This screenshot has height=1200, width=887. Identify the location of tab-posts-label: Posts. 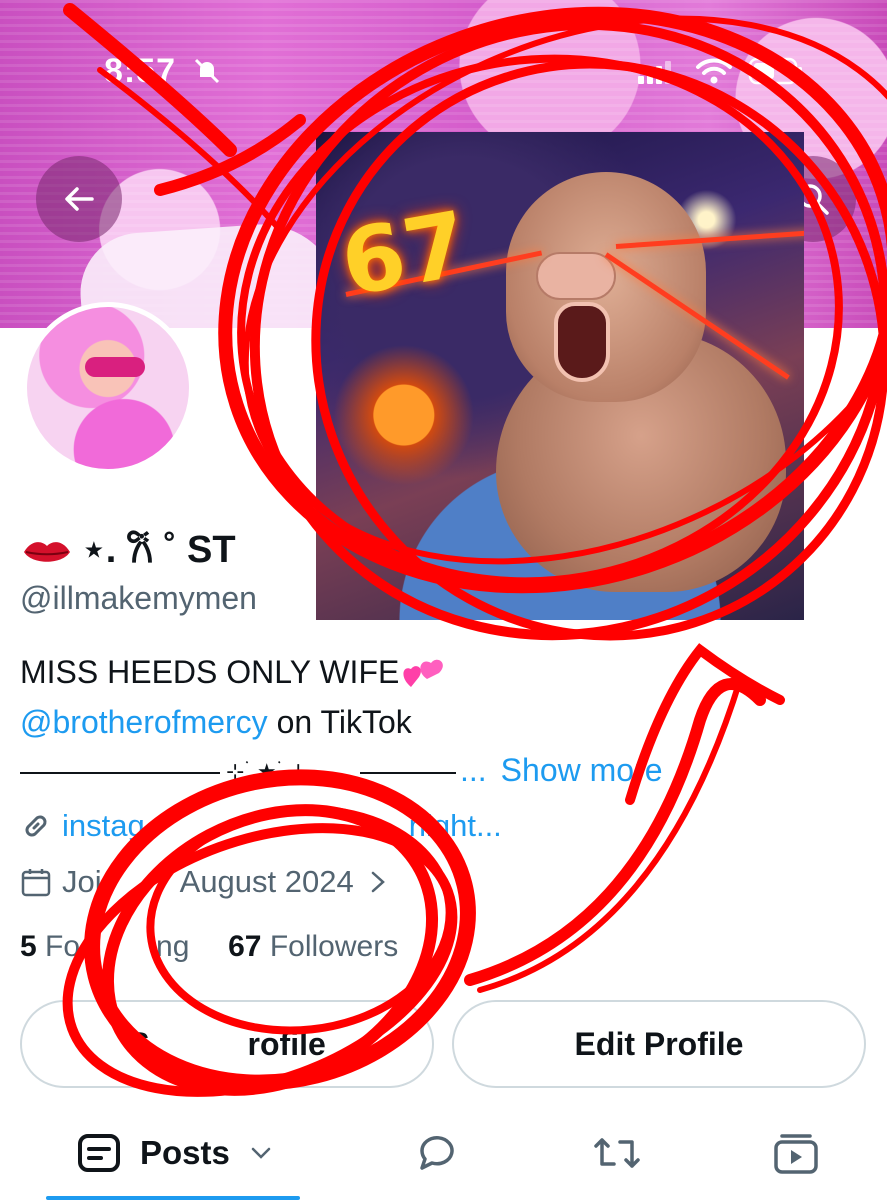
(185, 1152).